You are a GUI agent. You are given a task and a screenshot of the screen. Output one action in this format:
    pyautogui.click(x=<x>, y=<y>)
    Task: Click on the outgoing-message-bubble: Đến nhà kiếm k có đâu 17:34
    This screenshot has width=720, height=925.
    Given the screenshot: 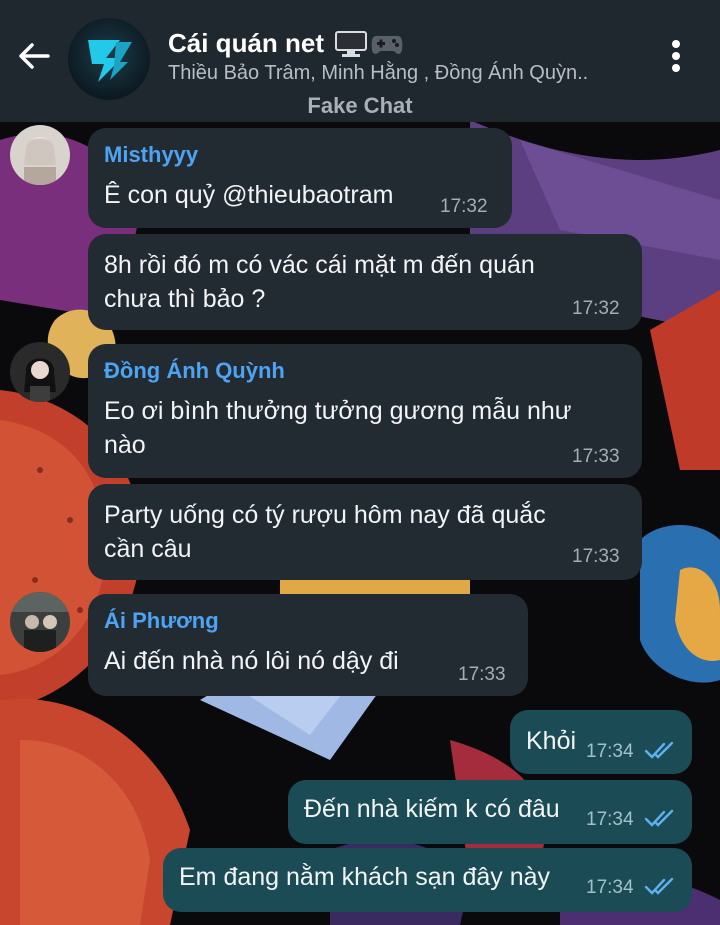 What is the action you would take?
    pyautogui.click(x=490, y=812)
    